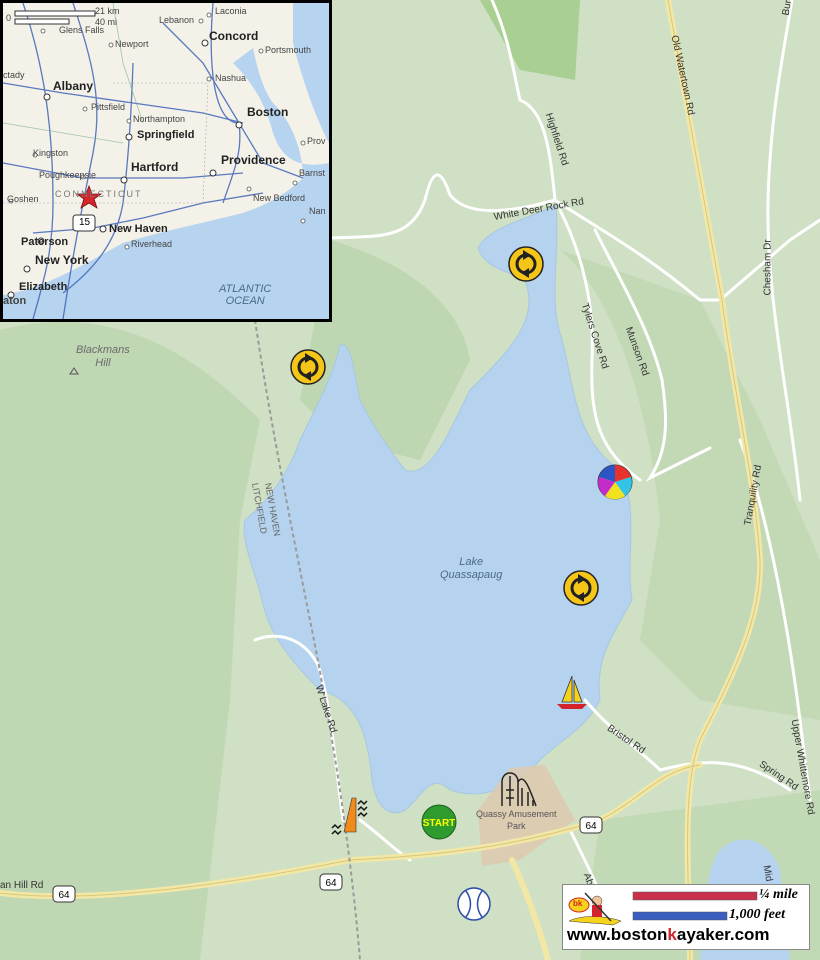  Describe the element at coordinates (245, 289) in the screenshot. I see `inset-ocean-line1: ATLANTIC` at that location.